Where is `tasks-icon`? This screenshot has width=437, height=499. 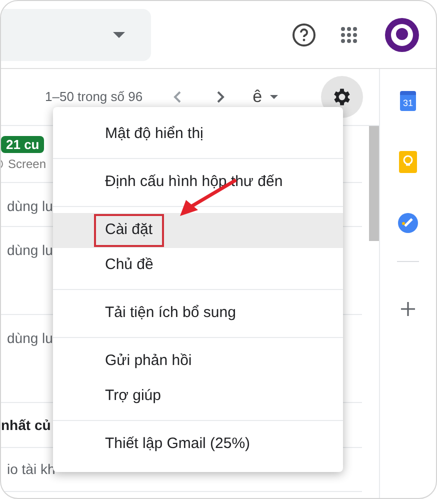
tasks-icon is located at coordinates (408, 223).